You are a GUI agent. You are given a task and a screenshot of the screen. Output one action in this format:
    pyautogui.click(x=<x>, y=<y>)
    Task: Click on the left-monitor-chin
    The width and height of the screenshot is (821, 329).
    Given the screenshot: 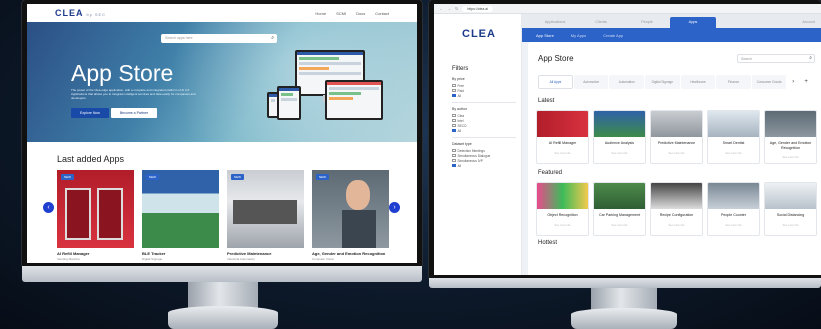 What is the action you would take?
    pyautogui.click(x=222, y=274)
    